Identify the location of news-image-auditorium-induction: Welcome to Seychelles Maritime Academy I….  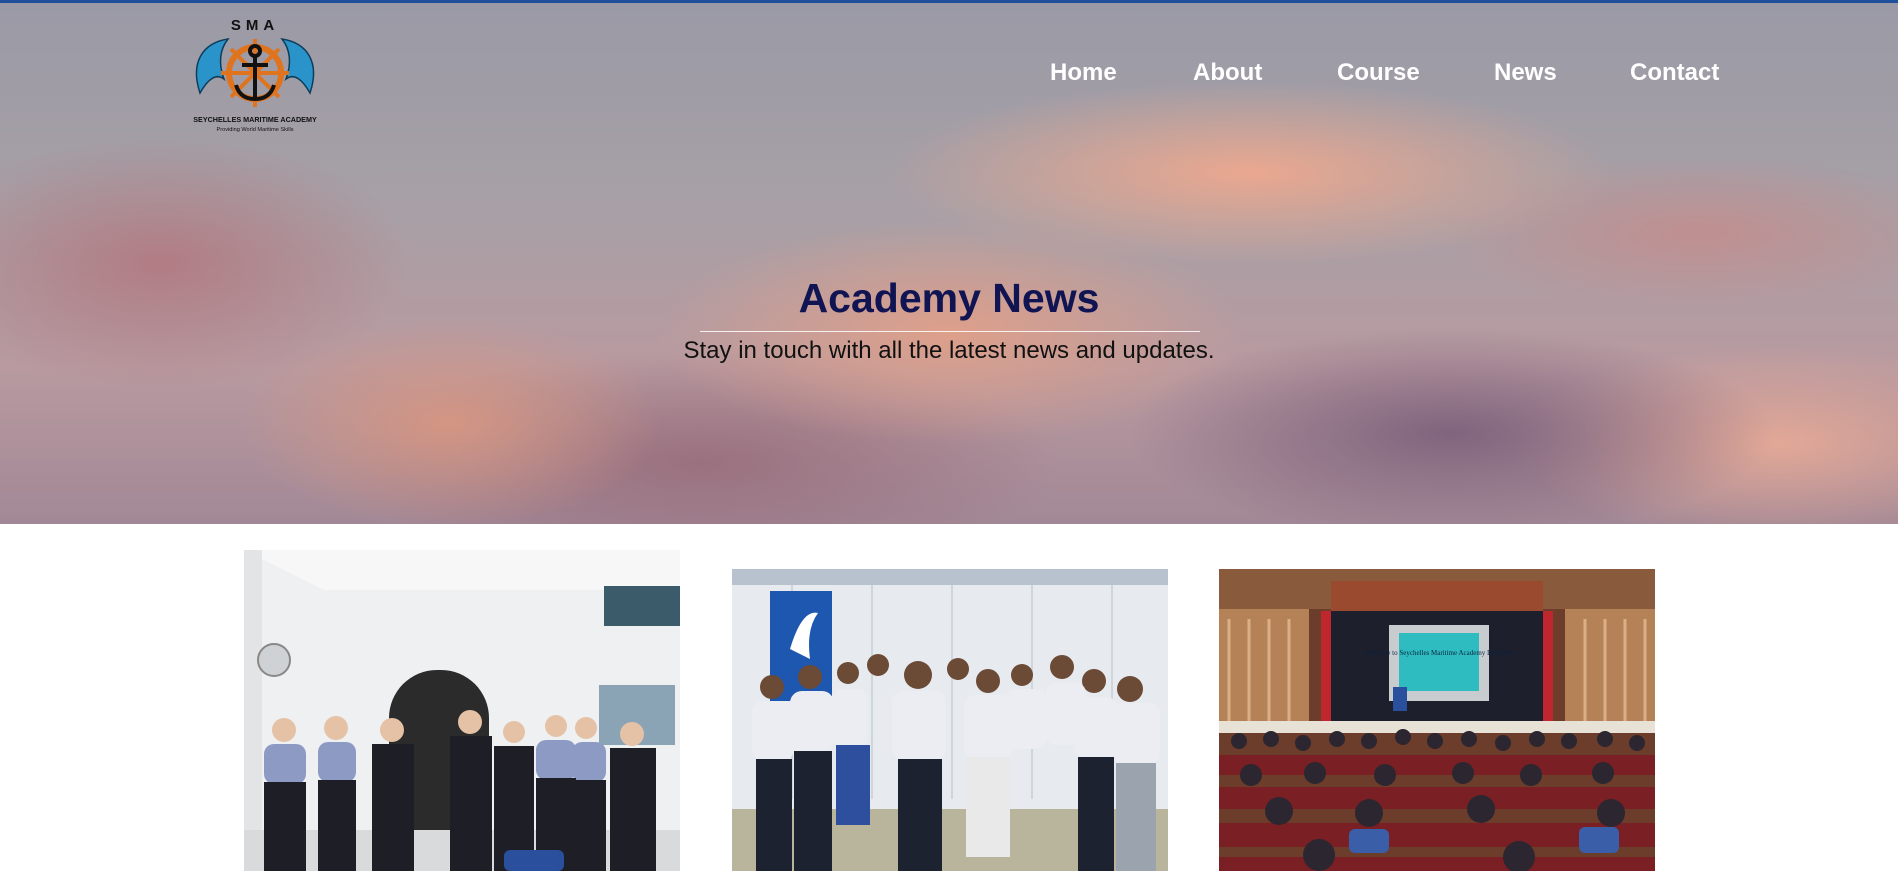
(1437, 720).